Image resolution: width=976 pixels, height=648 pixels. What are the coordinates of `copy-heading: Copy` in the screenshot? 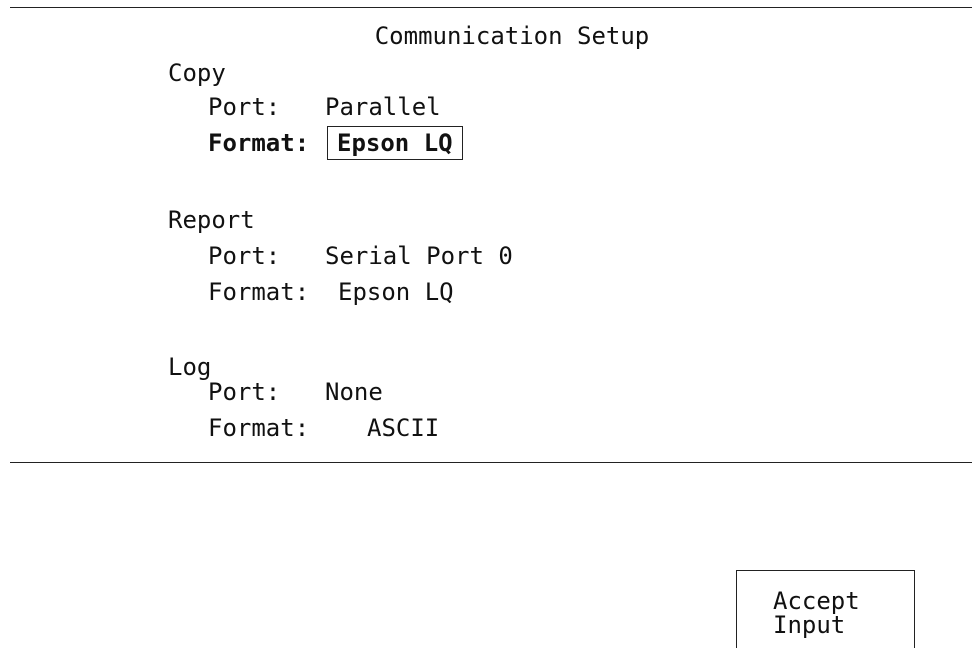 It's located at (197, 73).